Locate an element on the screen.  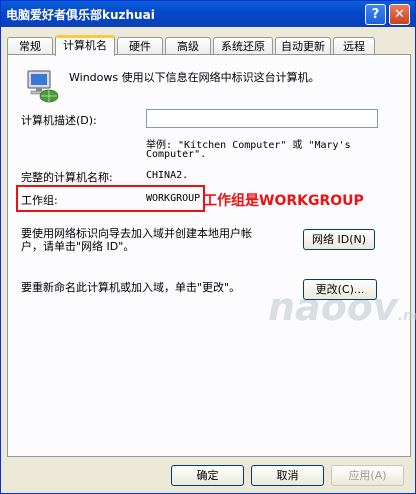
description-label: 计算机描述(D): is located at coordinates (59, 120).